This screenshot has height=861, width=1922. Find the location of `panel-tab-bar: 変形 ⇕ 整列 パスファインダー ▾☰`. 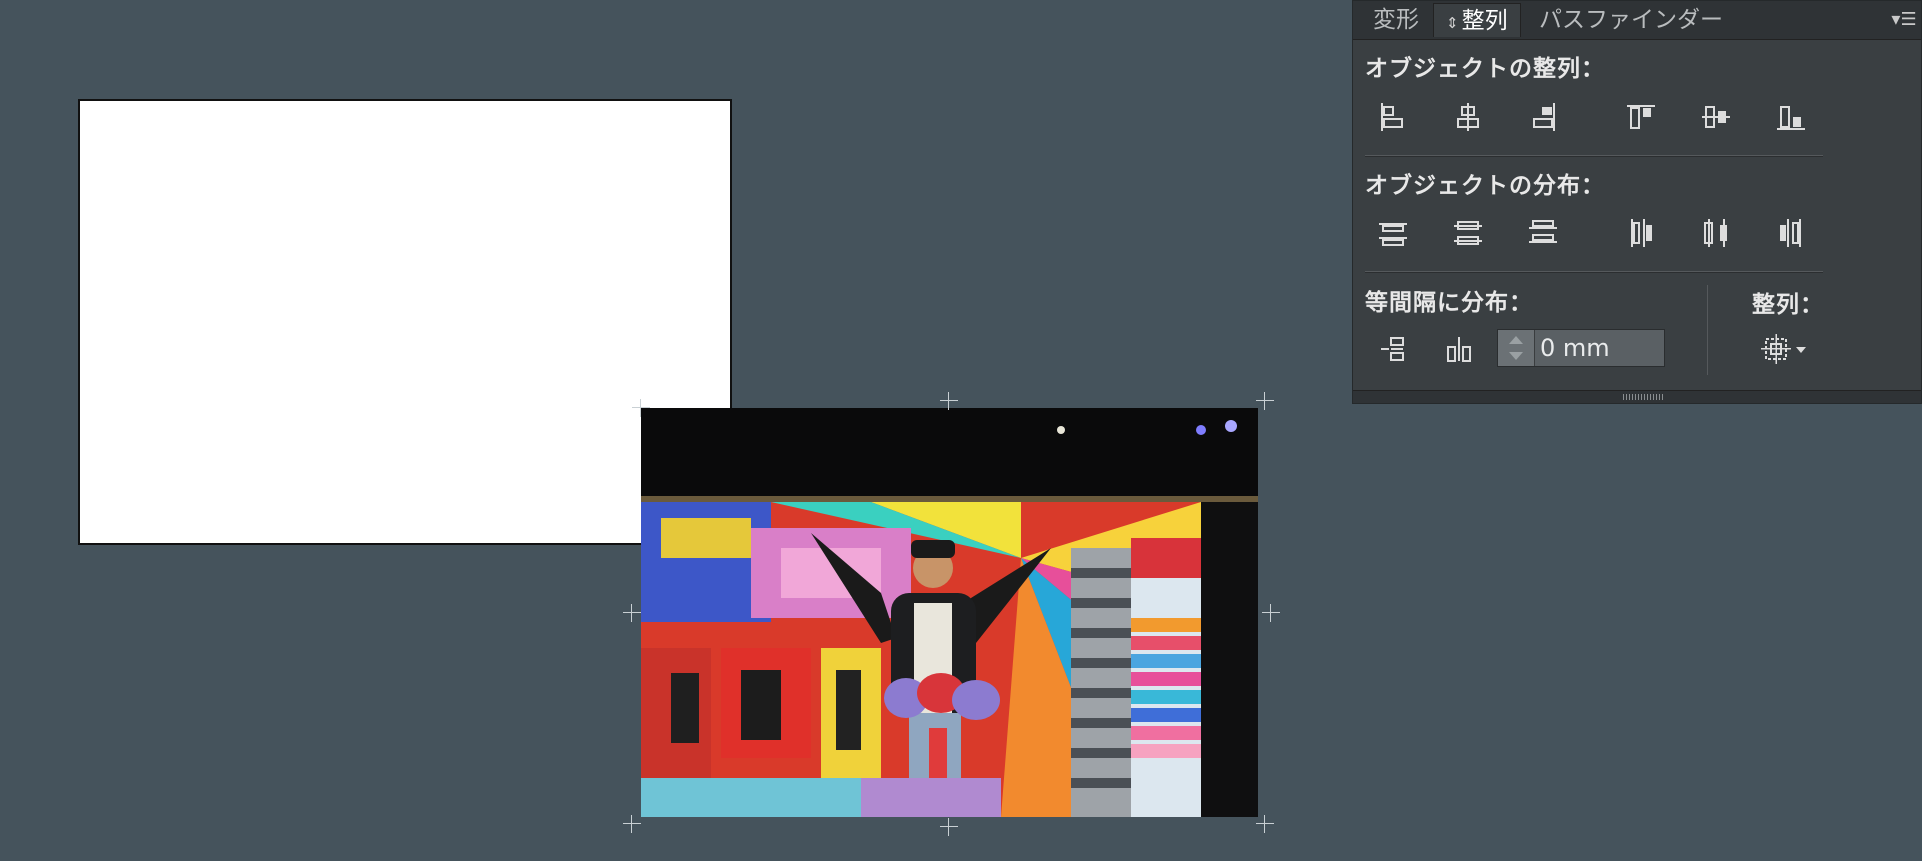

panel-tab-bar: 変形 ⇕ 整列 パスファインダー ▾☰ is located at coordinates (1637, 20).